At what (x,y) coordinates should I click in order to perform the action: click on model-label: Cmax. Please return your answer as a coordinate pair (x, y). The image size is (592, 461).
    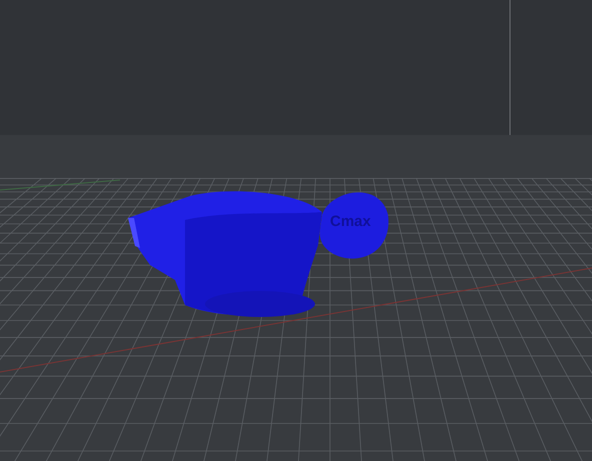
    Looking at the image, I should click on (350, 221).